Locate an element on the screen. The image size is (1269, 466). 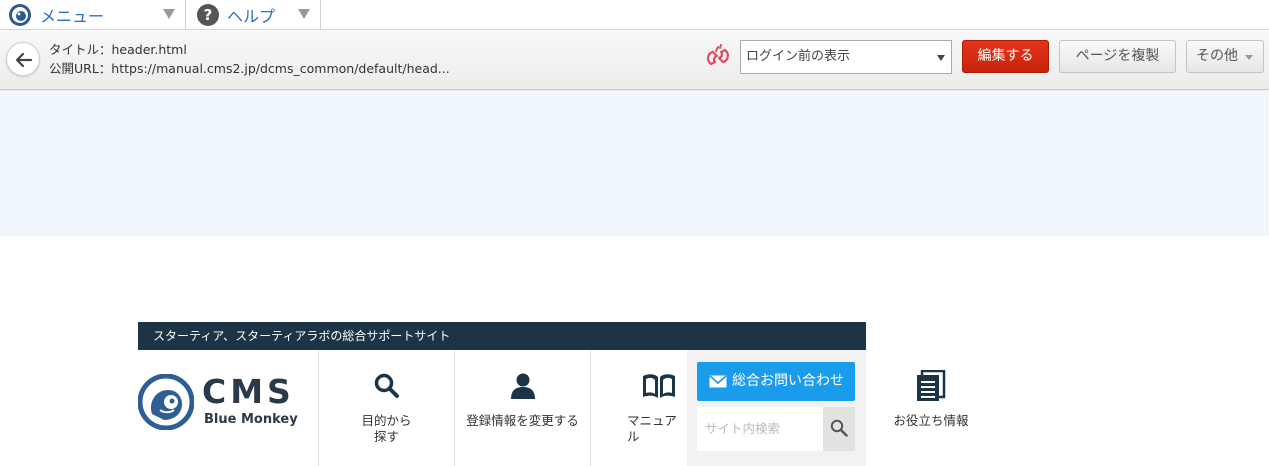
page-title-line: タイトル：header.html is located at coordinates (118, 49).